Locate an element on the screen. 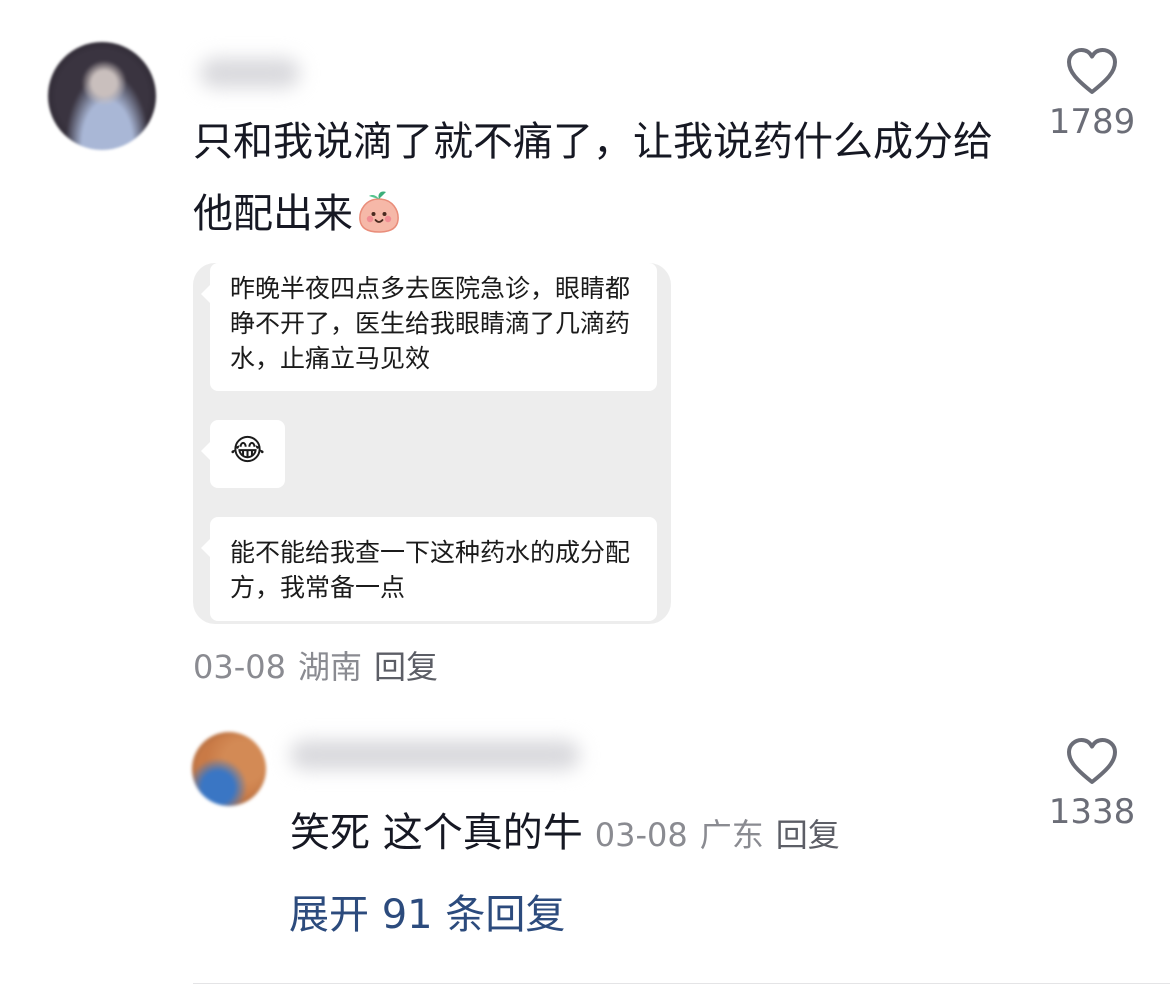 Image resolution: width=1170 pixels, height=989 pixels. chat-bubble: 昨晚半夜四点多去医院急诊，眼睛都睁不开了，医生给我眼睛滴了几滴药水，止痛立马见效 is located at coordinates (429, 327).